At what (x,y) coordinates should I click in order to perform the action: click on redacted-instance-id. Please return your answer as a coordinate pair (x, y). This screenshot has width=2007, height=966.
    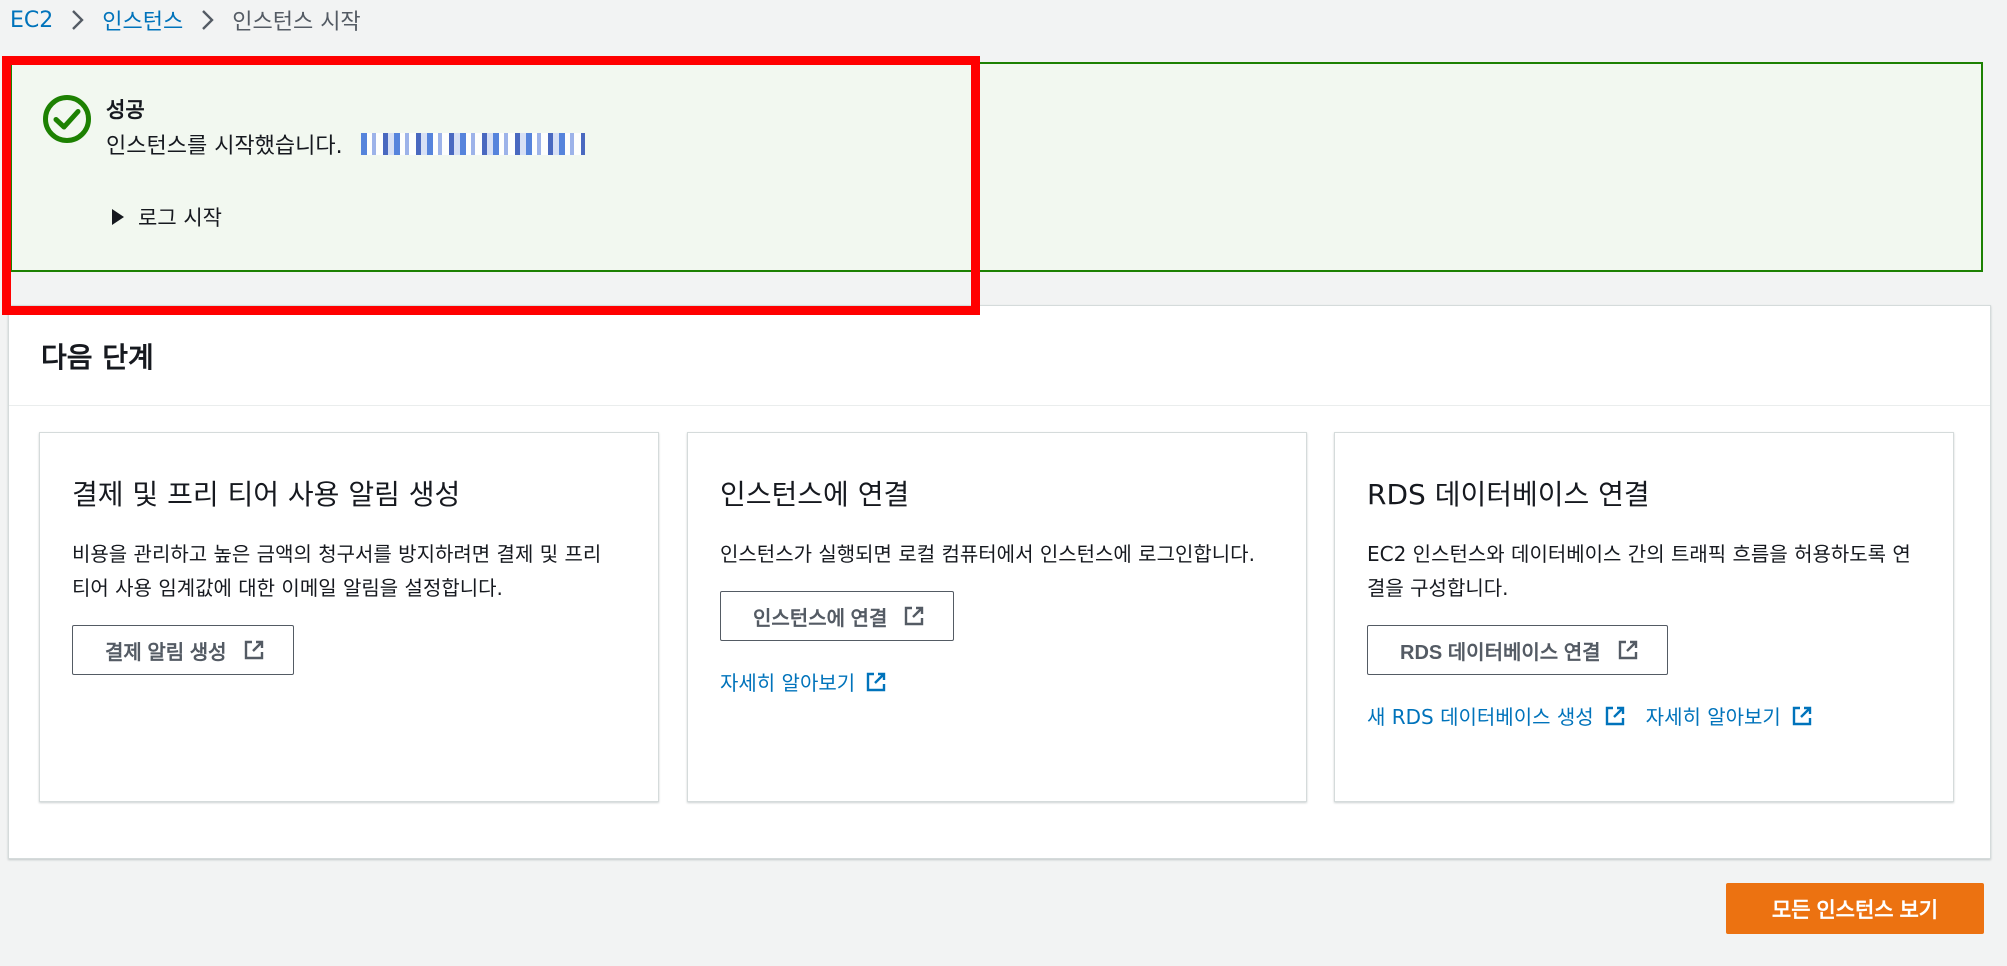
    Looking at the image, I should click on (472, 144).